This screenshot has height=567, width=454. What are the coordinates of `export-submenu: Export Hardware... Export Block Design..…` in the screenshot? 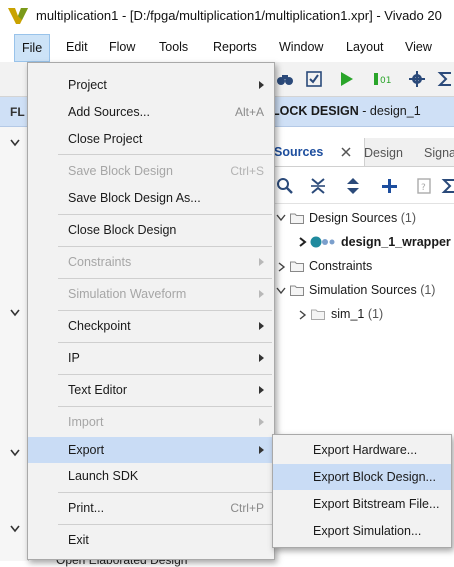 It's located at (362, 491).